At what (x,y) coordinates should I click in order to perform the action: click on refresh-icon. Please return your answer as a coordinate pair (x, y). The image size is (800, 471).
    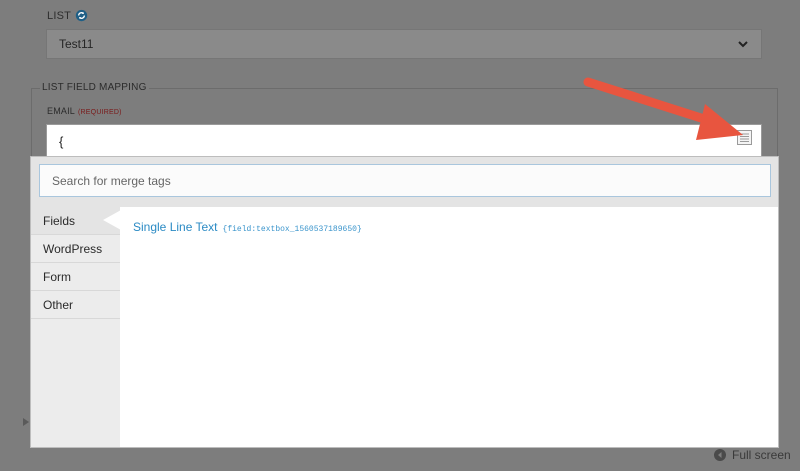
    Looking at the image, I should click on (81, 15).